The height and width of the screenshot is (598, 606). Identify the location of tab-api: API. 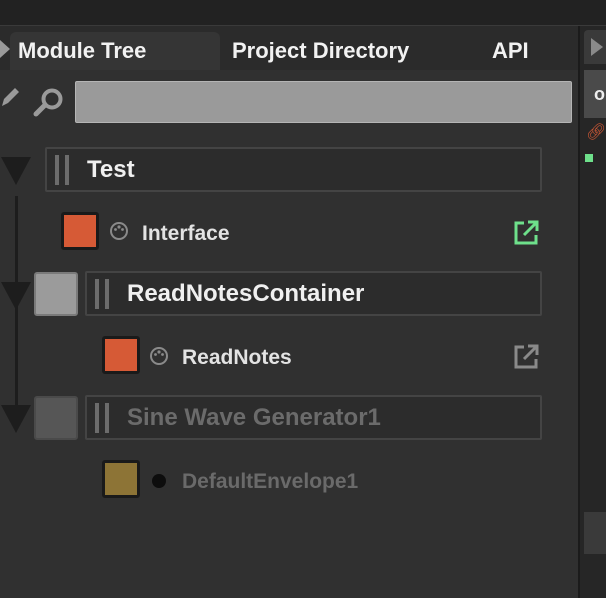
(510, 51).